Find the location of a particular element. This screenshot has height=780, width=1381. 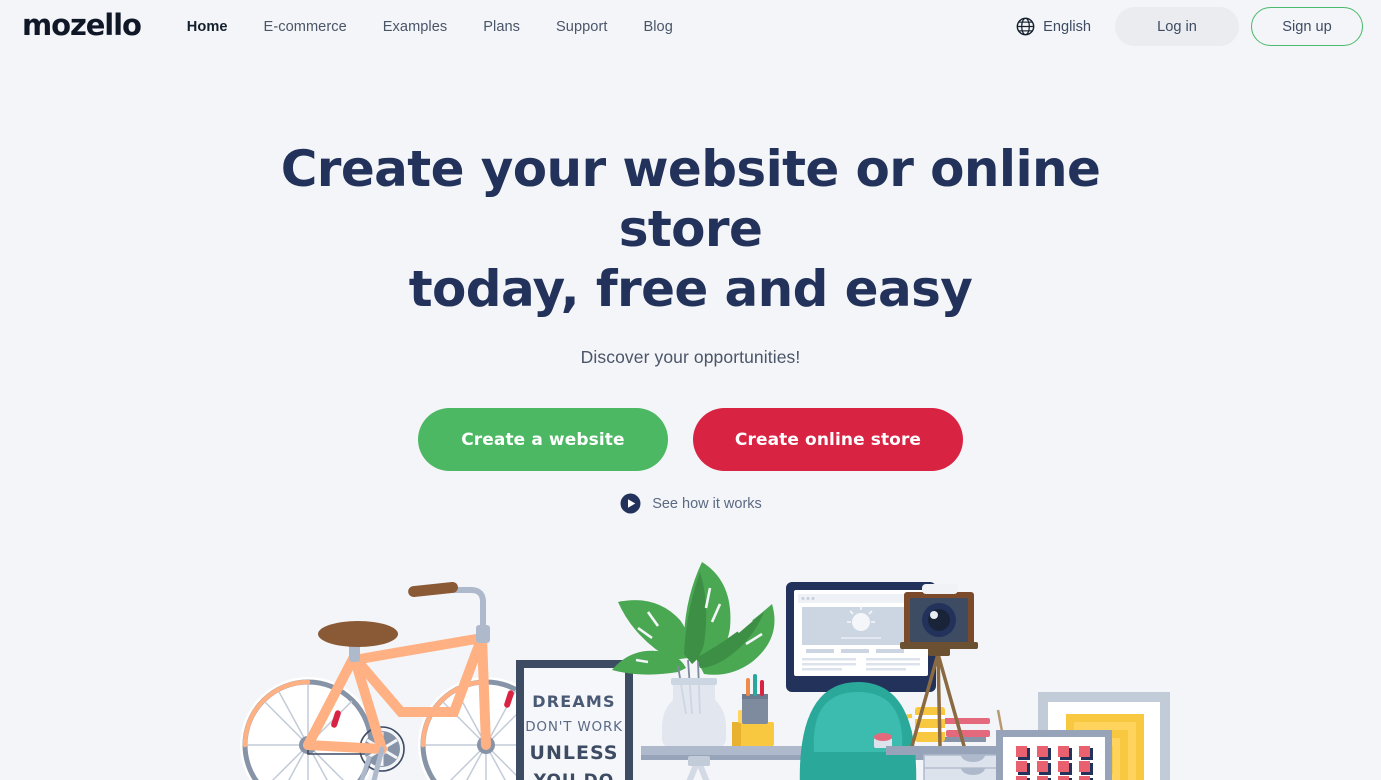

desk-accessories is located at coordinates (752, 710).